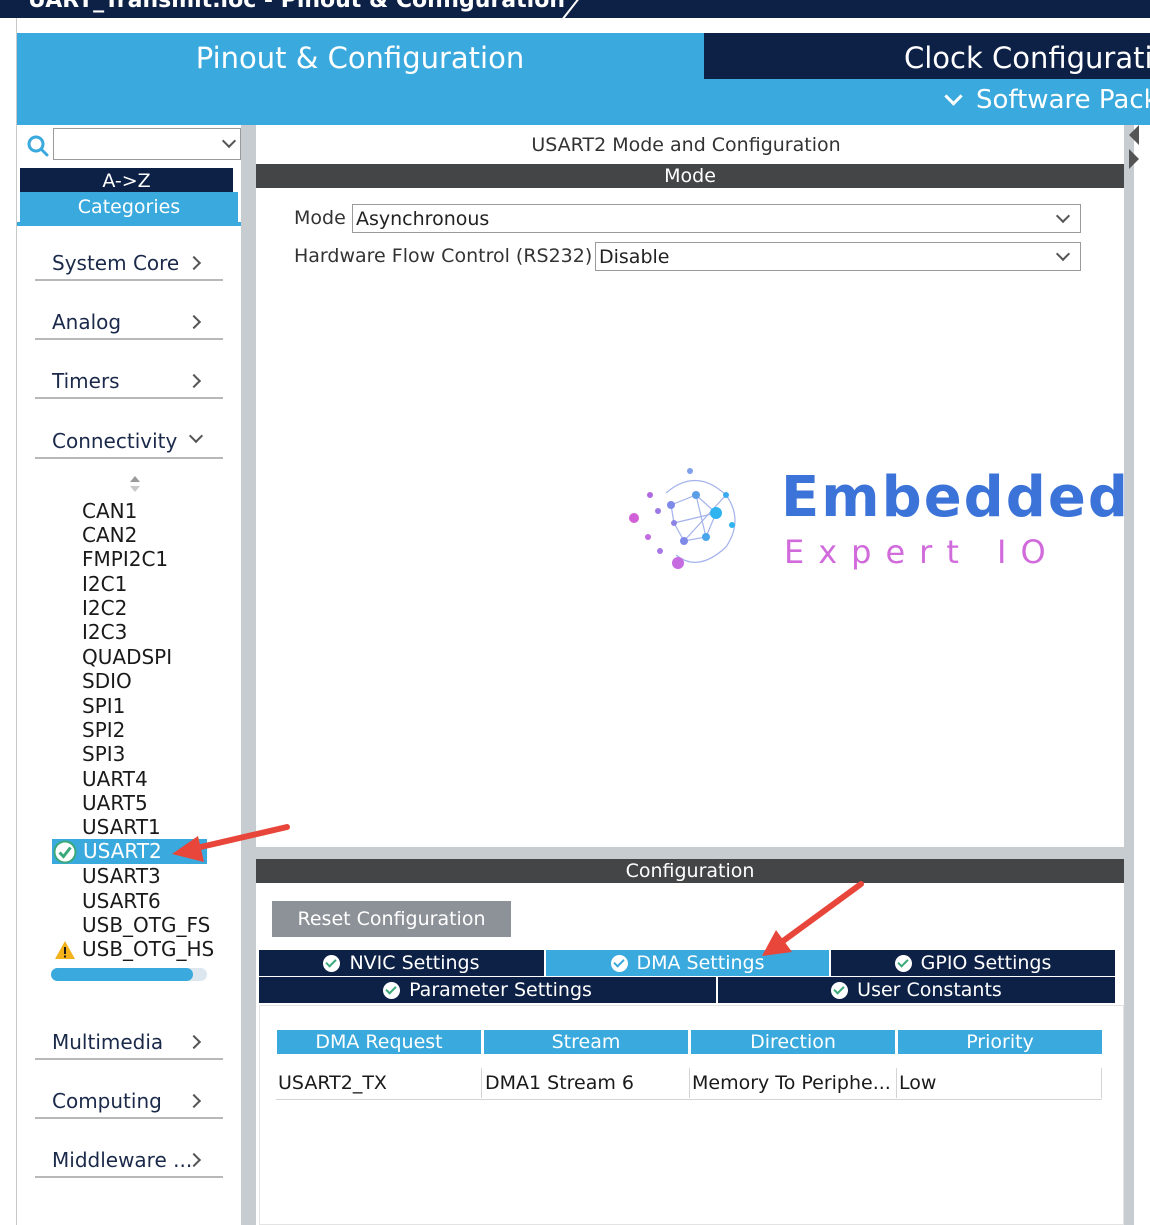 The width and height of the screenshot is (1150, 1225). What do you see at coordinates (1129, 675) in the screenshot?
I see `right-panel-splitter` at bounding box center [1129, 675].